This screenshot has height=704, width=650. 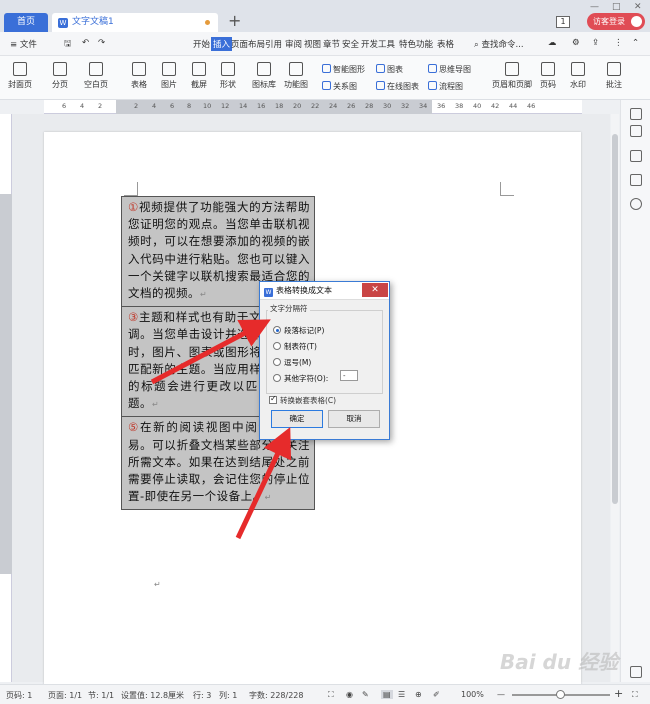 I want to click on ribbon-image: 图片, so click(x=169, y=76).